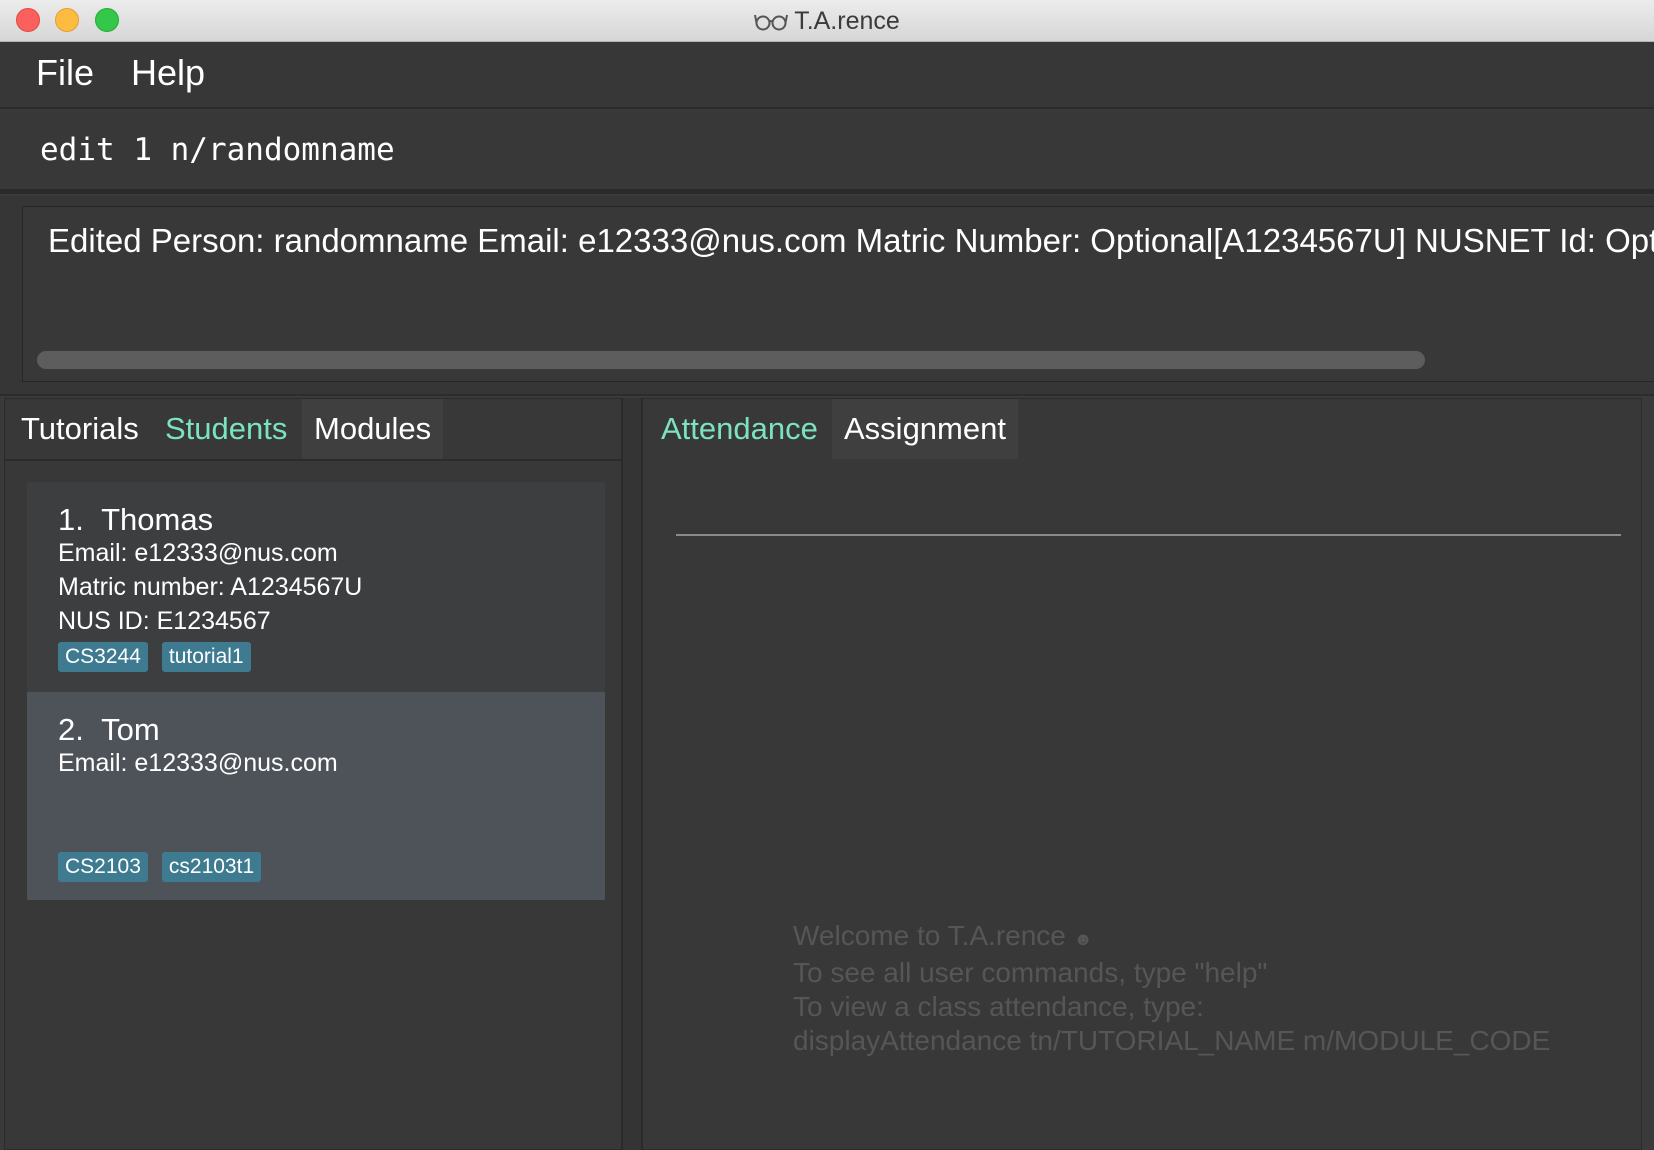 The height and width of the screenshot is (1150, 1654). What do you see at coordinates (136, 519) in the screenshot?
I see `student-name: 1. Thomas` at bounding box center [136, 519].